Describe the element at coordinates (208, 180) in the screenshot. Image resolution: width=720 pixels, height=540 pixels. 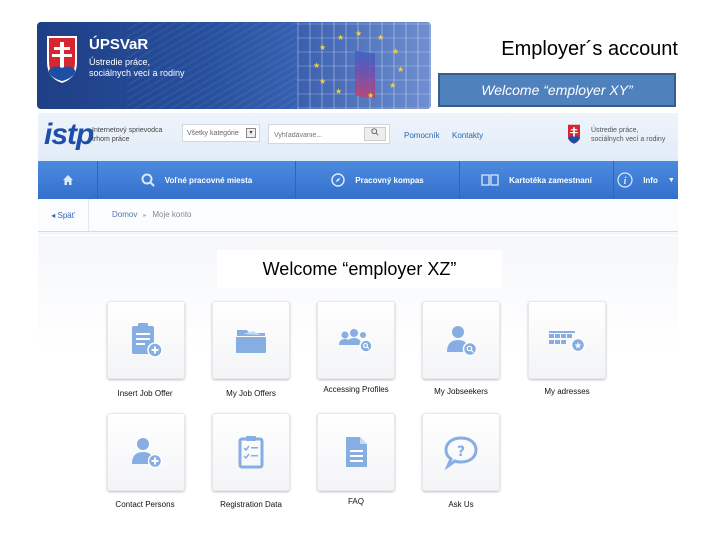
I see `nav-label: Voľné pracovné miesta` at that location.